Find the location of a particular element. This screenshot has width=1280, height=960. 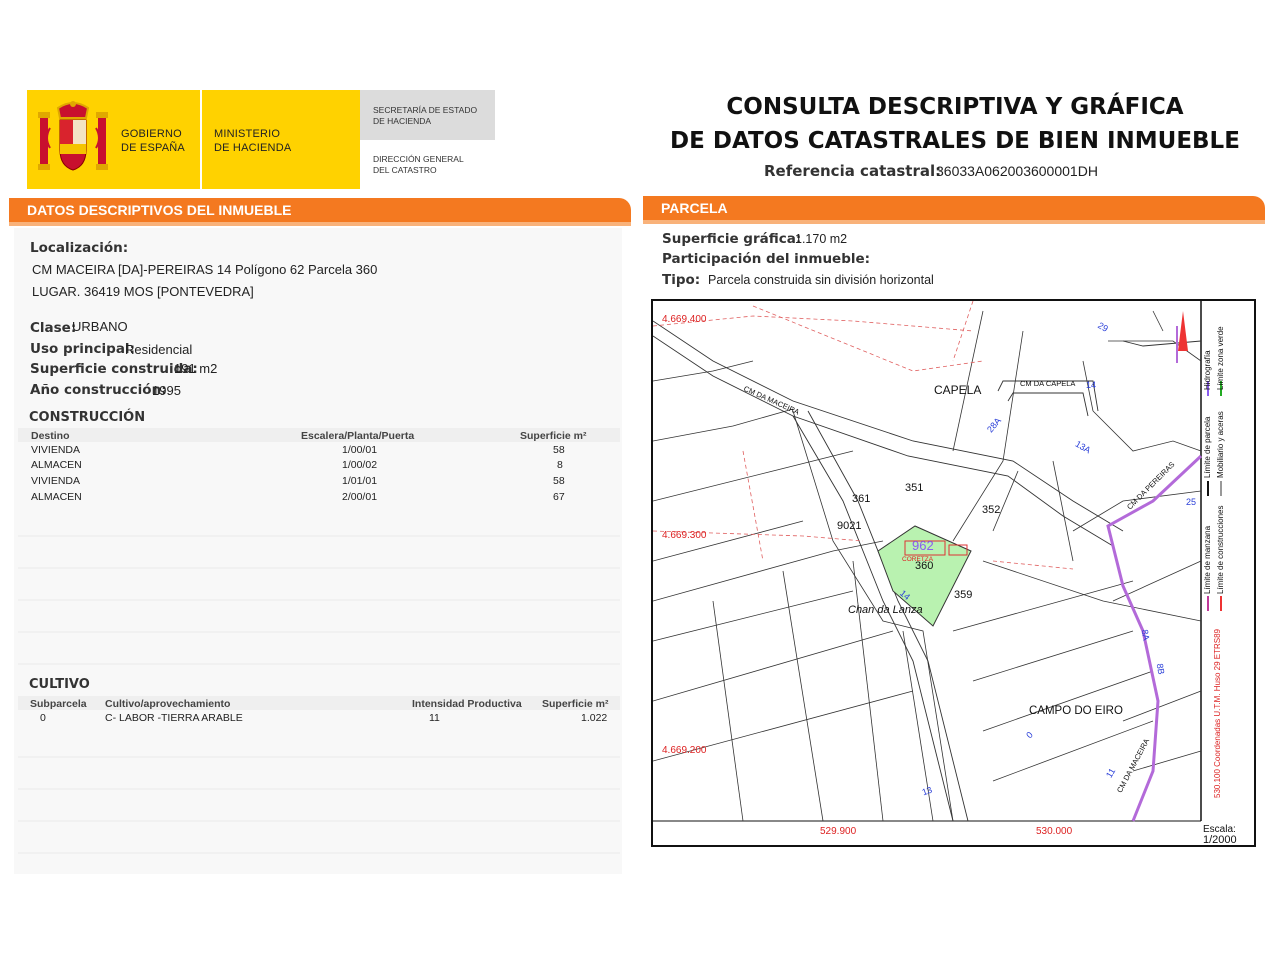

address-line2: LUGAR. 36419 MOS [PONTEVEDRA] is located at coordinates (143, 291).